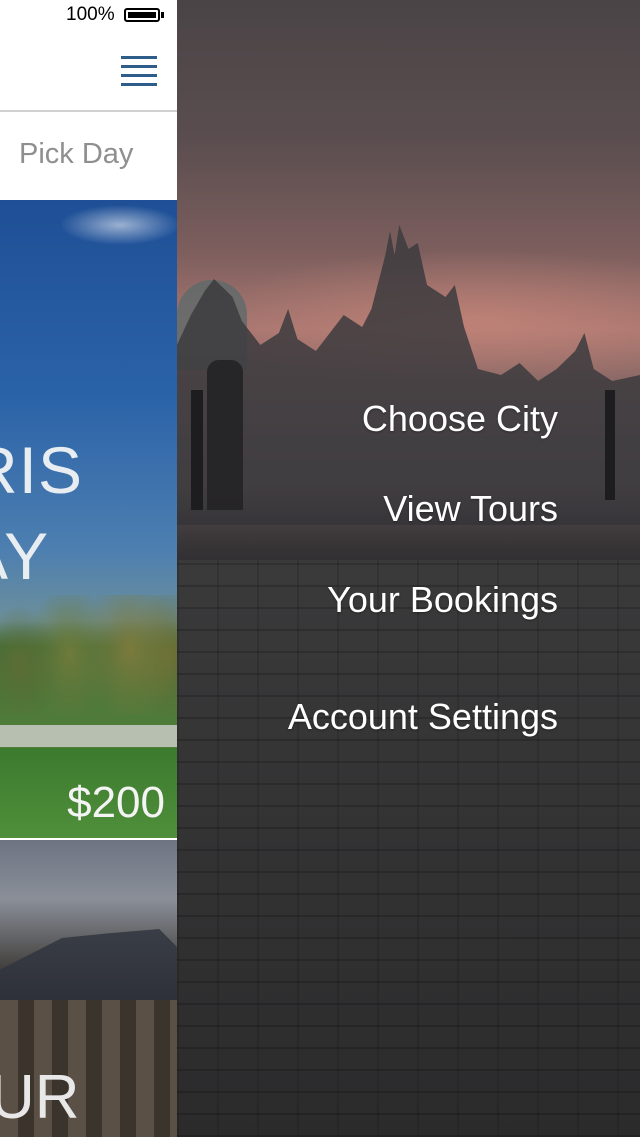  I want to click on nav-bar, so click(88, 71).